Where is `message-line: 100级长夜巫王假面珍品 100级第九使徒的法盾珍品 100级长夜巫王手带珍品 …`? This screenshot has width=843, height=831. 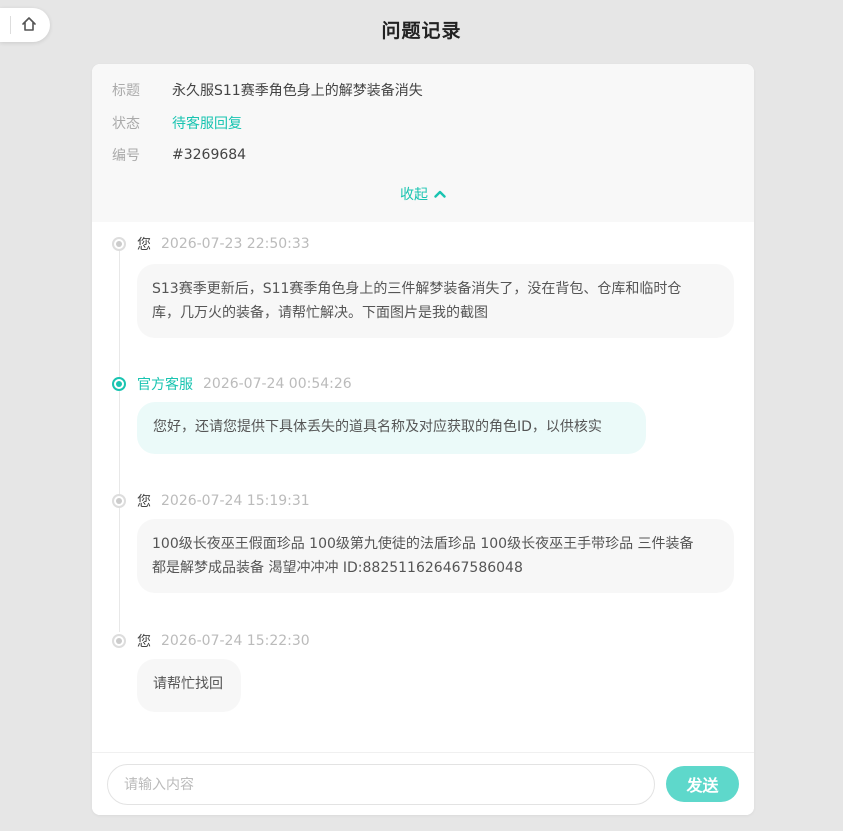 message-line: 100级长夜巫王假面珍品 100级第九使徒的法盾珍品 100级长夜巫王手带珍品 … is located at coordinates (423, 544).